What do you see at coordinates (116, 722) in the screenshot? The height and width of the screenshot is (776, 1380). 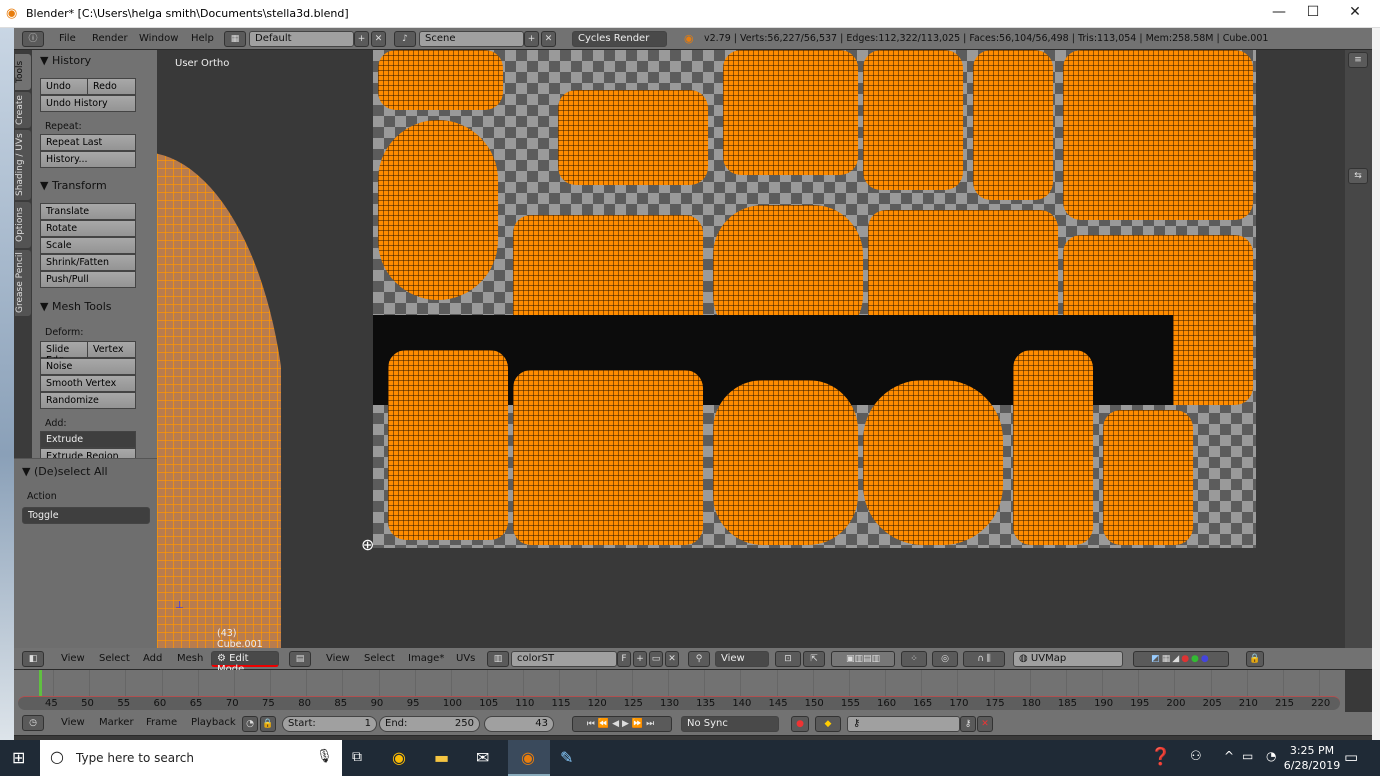 I see `menu-marker: Marker` at bounding box center [116, 722].